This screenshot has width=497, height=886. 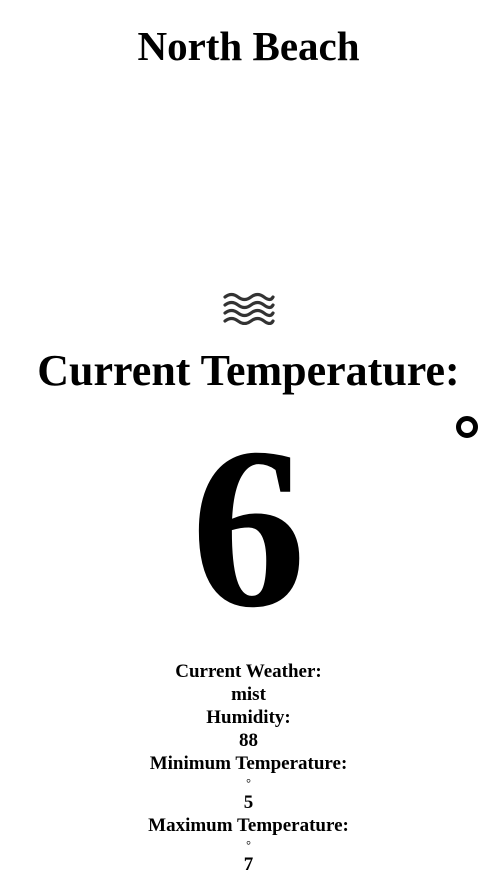 What do you see at coordinates (248, 527) in the screenshot?
I see `current-temperature-value: 6` at bounding box center [248, 527].